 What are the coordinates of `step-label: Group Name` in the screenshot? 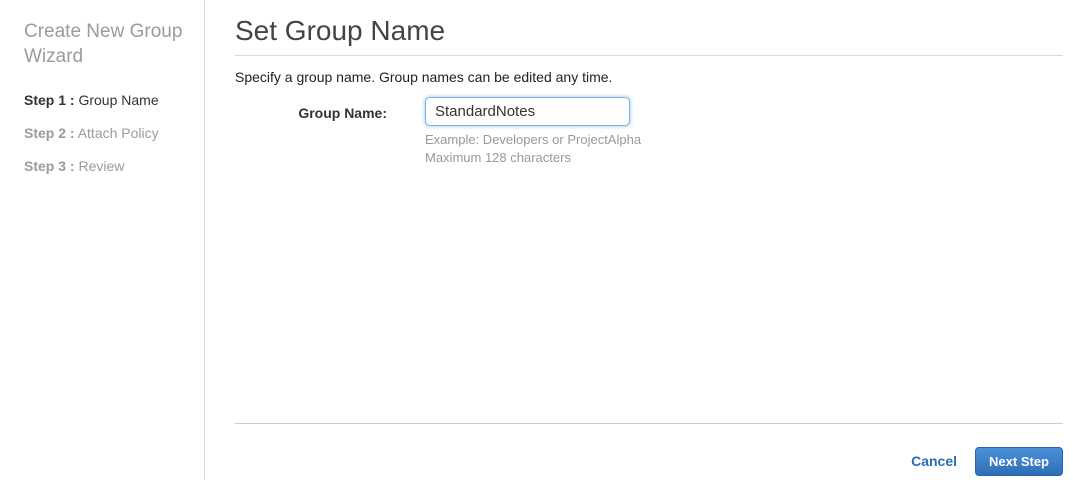 It's located at (116, 100).